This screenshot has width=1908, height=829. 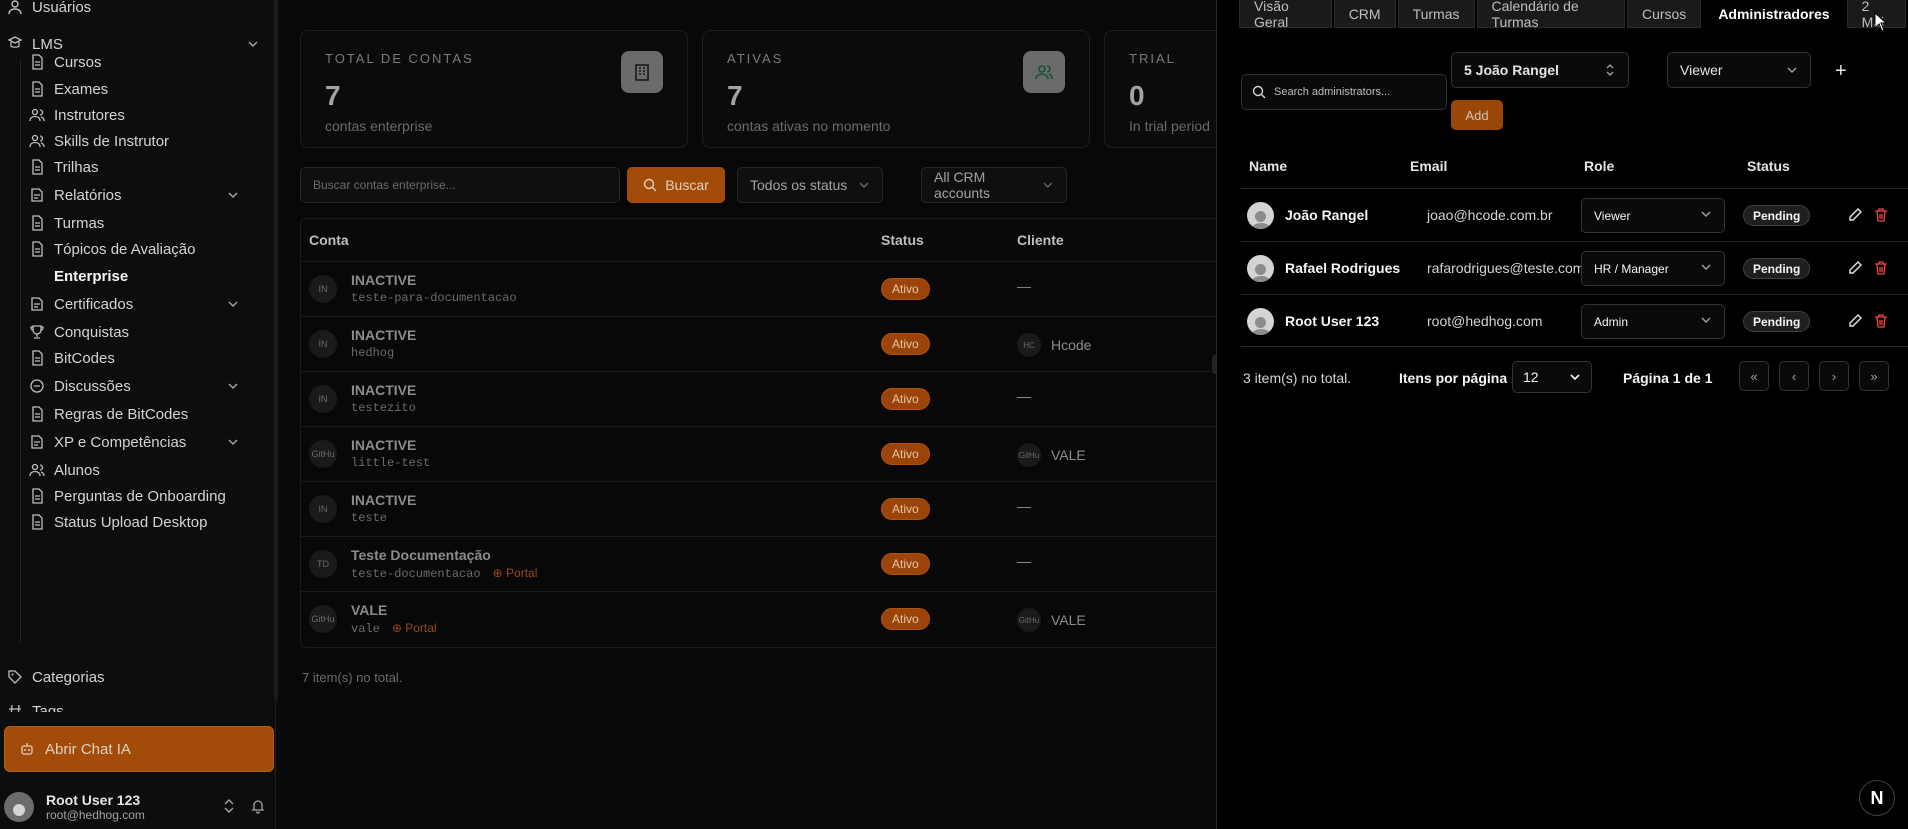 What do you see at coordinates (1477, 115) in the screenshot?
I see `add-admin-button: Add` at bounding box center [1477, 115].